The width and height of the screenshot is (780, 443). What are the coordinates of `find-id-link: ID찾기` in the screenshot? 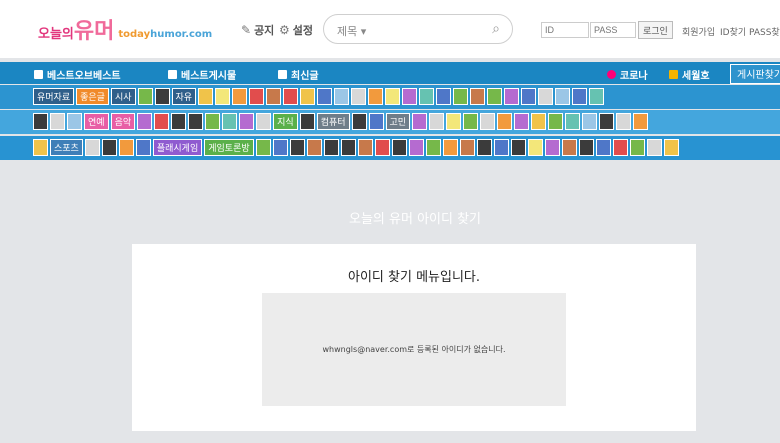 It's located at (733, 31).